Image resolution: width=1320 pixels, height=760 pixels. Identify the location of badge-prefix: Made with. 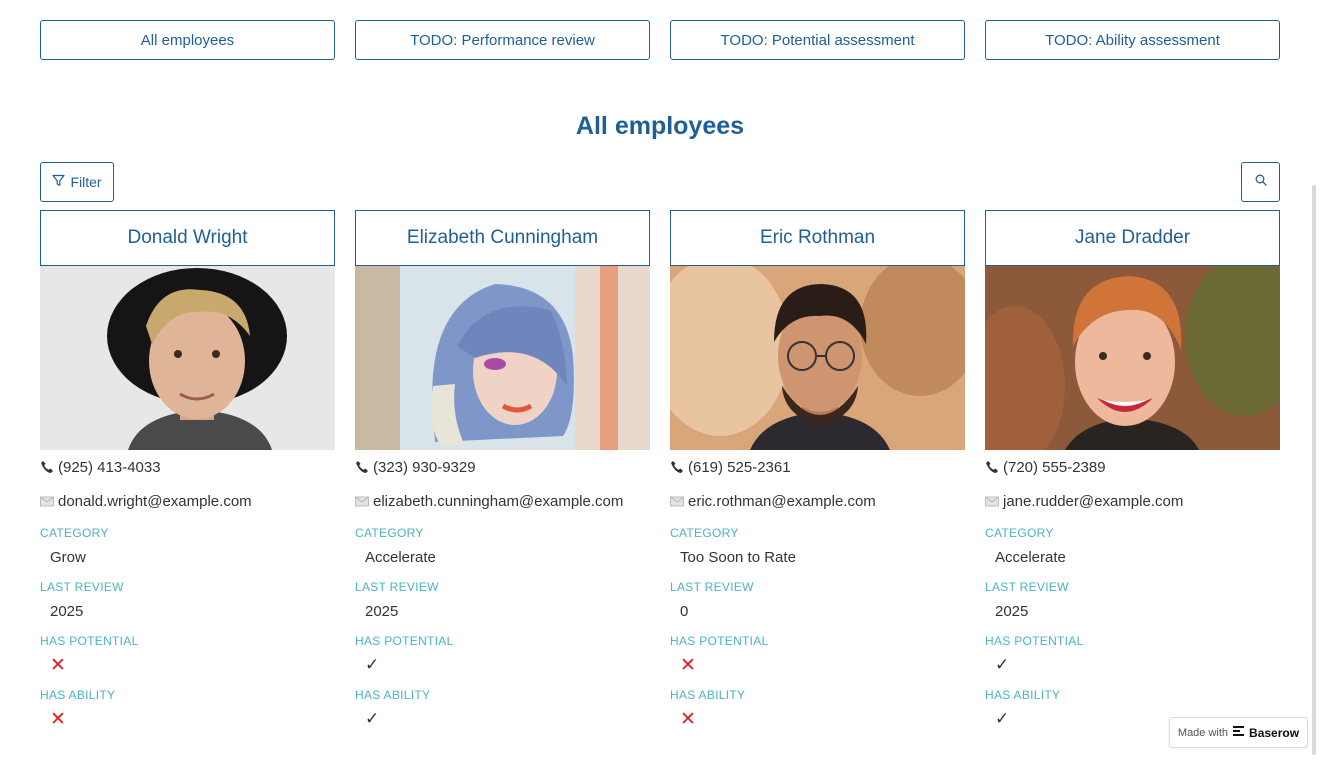
(1203, 732).